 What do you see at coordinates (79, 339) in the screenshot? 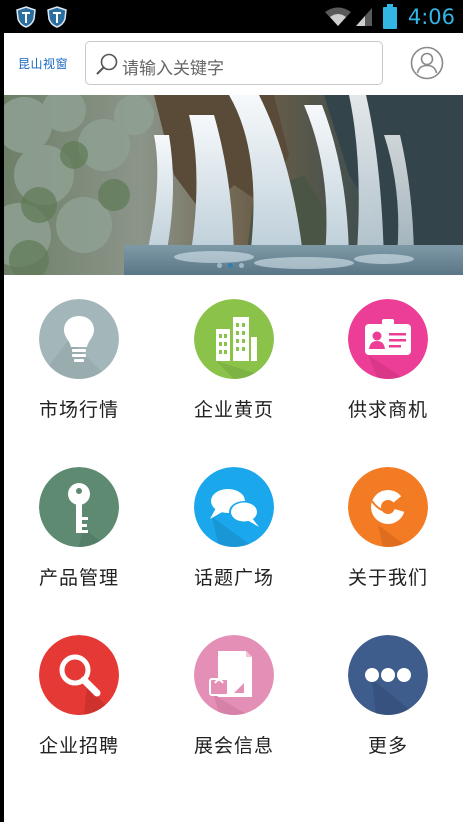
I see `lightbulb-icon` at bounding box center [79, 339].